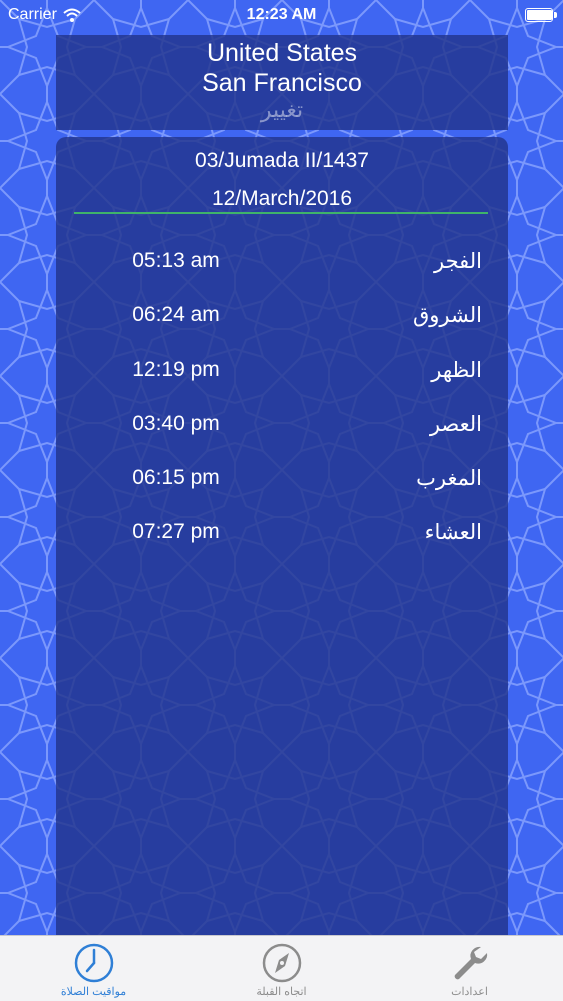  Describe the element at coordinates (453, 532) in the screenshot. I see `prayer-name: العشاء` at that location.